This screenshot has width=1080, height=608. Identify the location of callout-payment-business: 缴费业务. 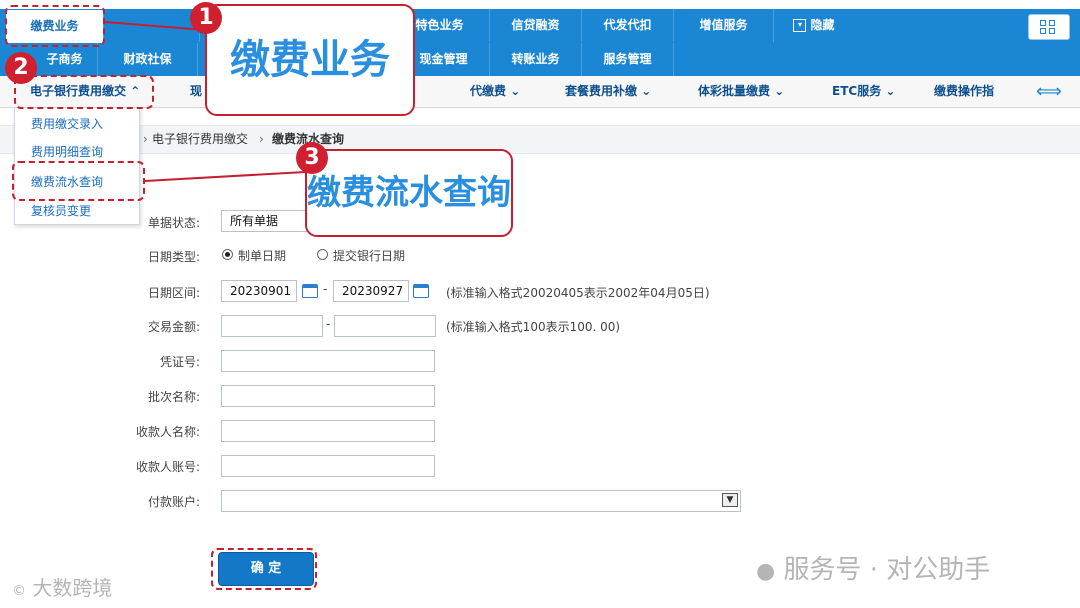
(310, 60).